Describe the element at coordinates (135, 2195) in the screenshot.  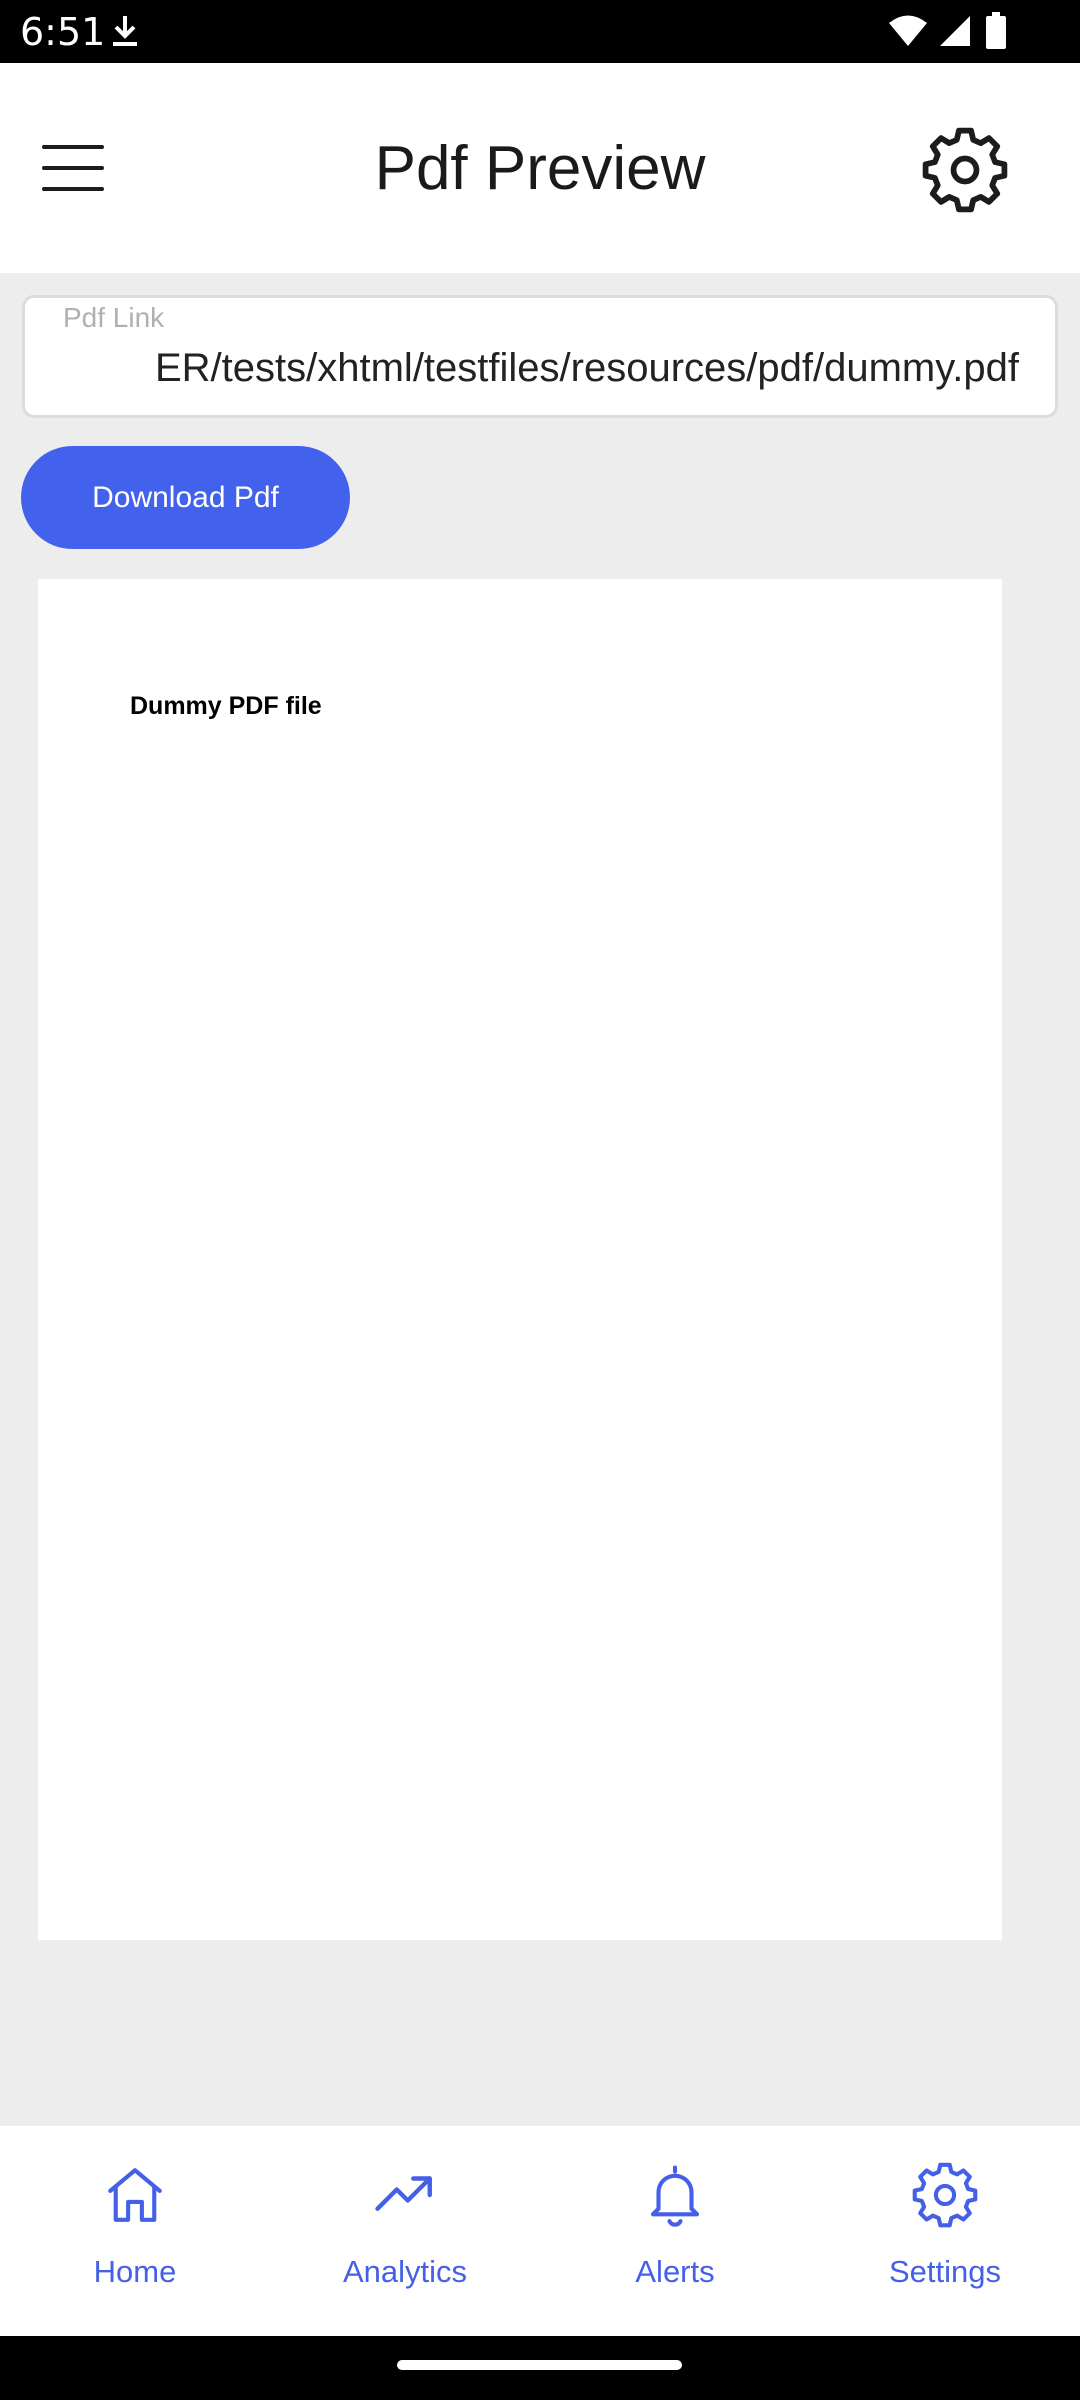
I see `home-icon` at that location.